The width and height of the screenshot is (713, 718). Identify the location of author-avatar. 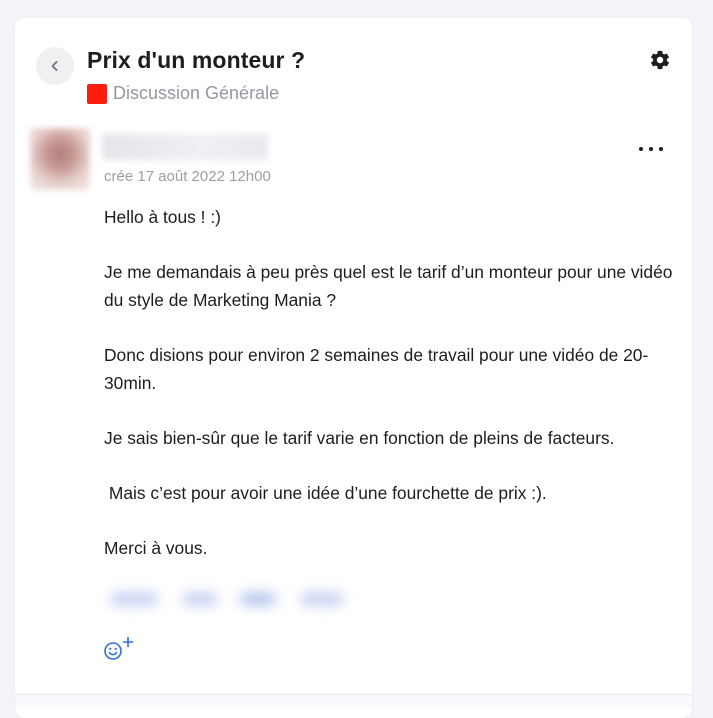
(60, 159).